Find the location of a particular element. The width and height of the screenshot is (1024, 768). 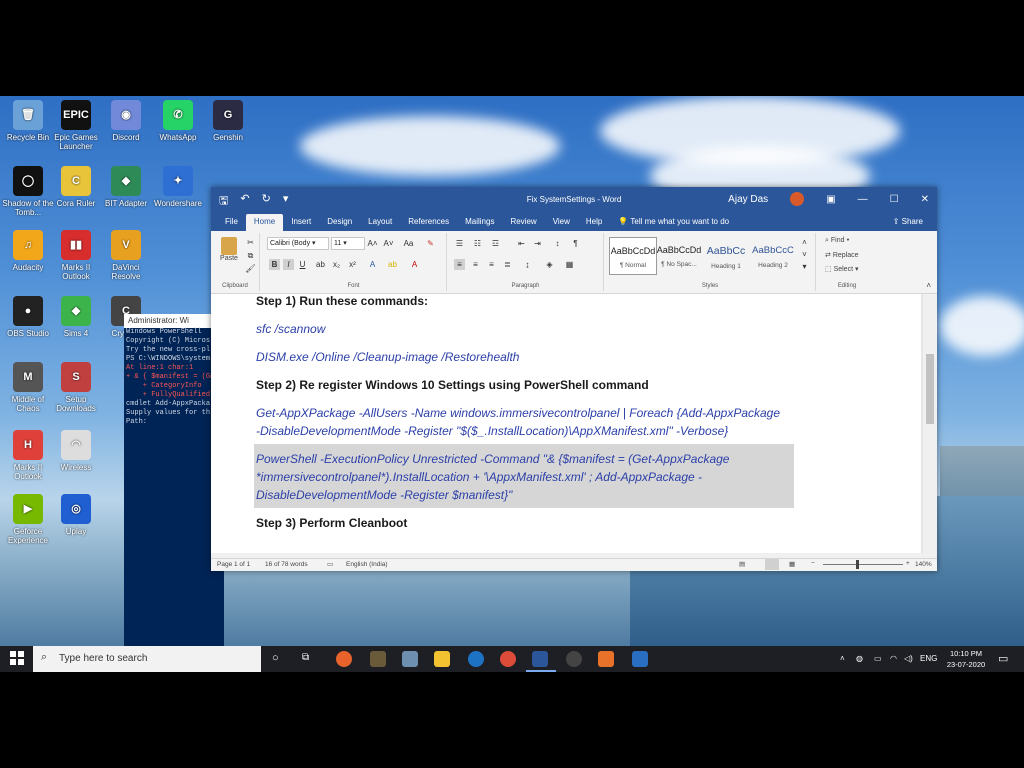

shield-icon: ◍ is located at coordinates (859, 658).